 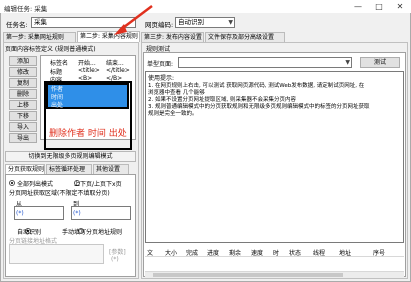 What do you see at coordinates (400, 6) in the screenshot?
I see `close-button: ✕` at bounding box center [400, 6].